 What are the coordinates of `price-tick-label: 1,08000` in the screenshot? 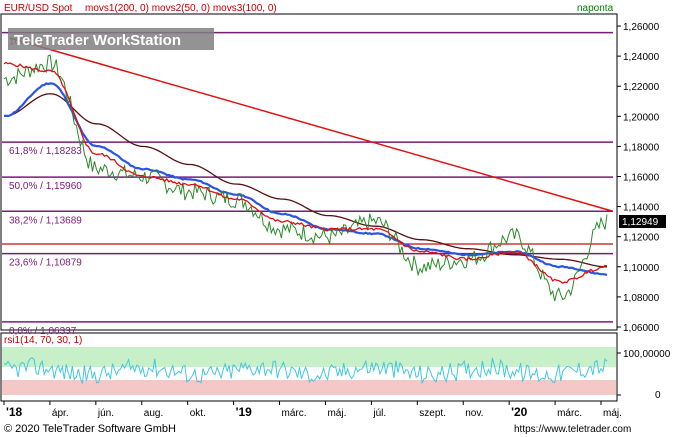 It's located at (641, 298).